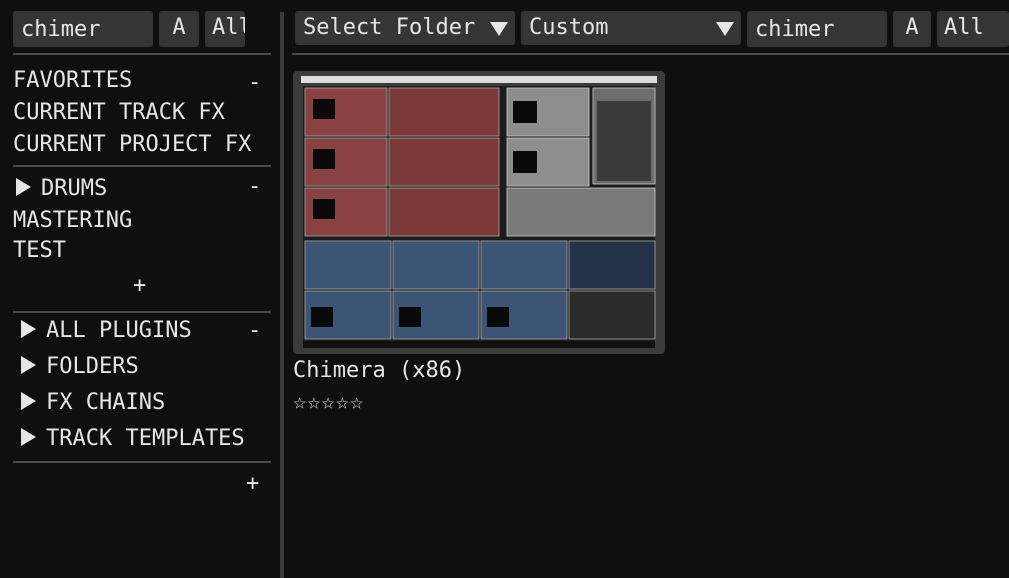 This screenshot has width=1009, height=578. I want to click on collapse-custom-button: -, so click(254, 187).